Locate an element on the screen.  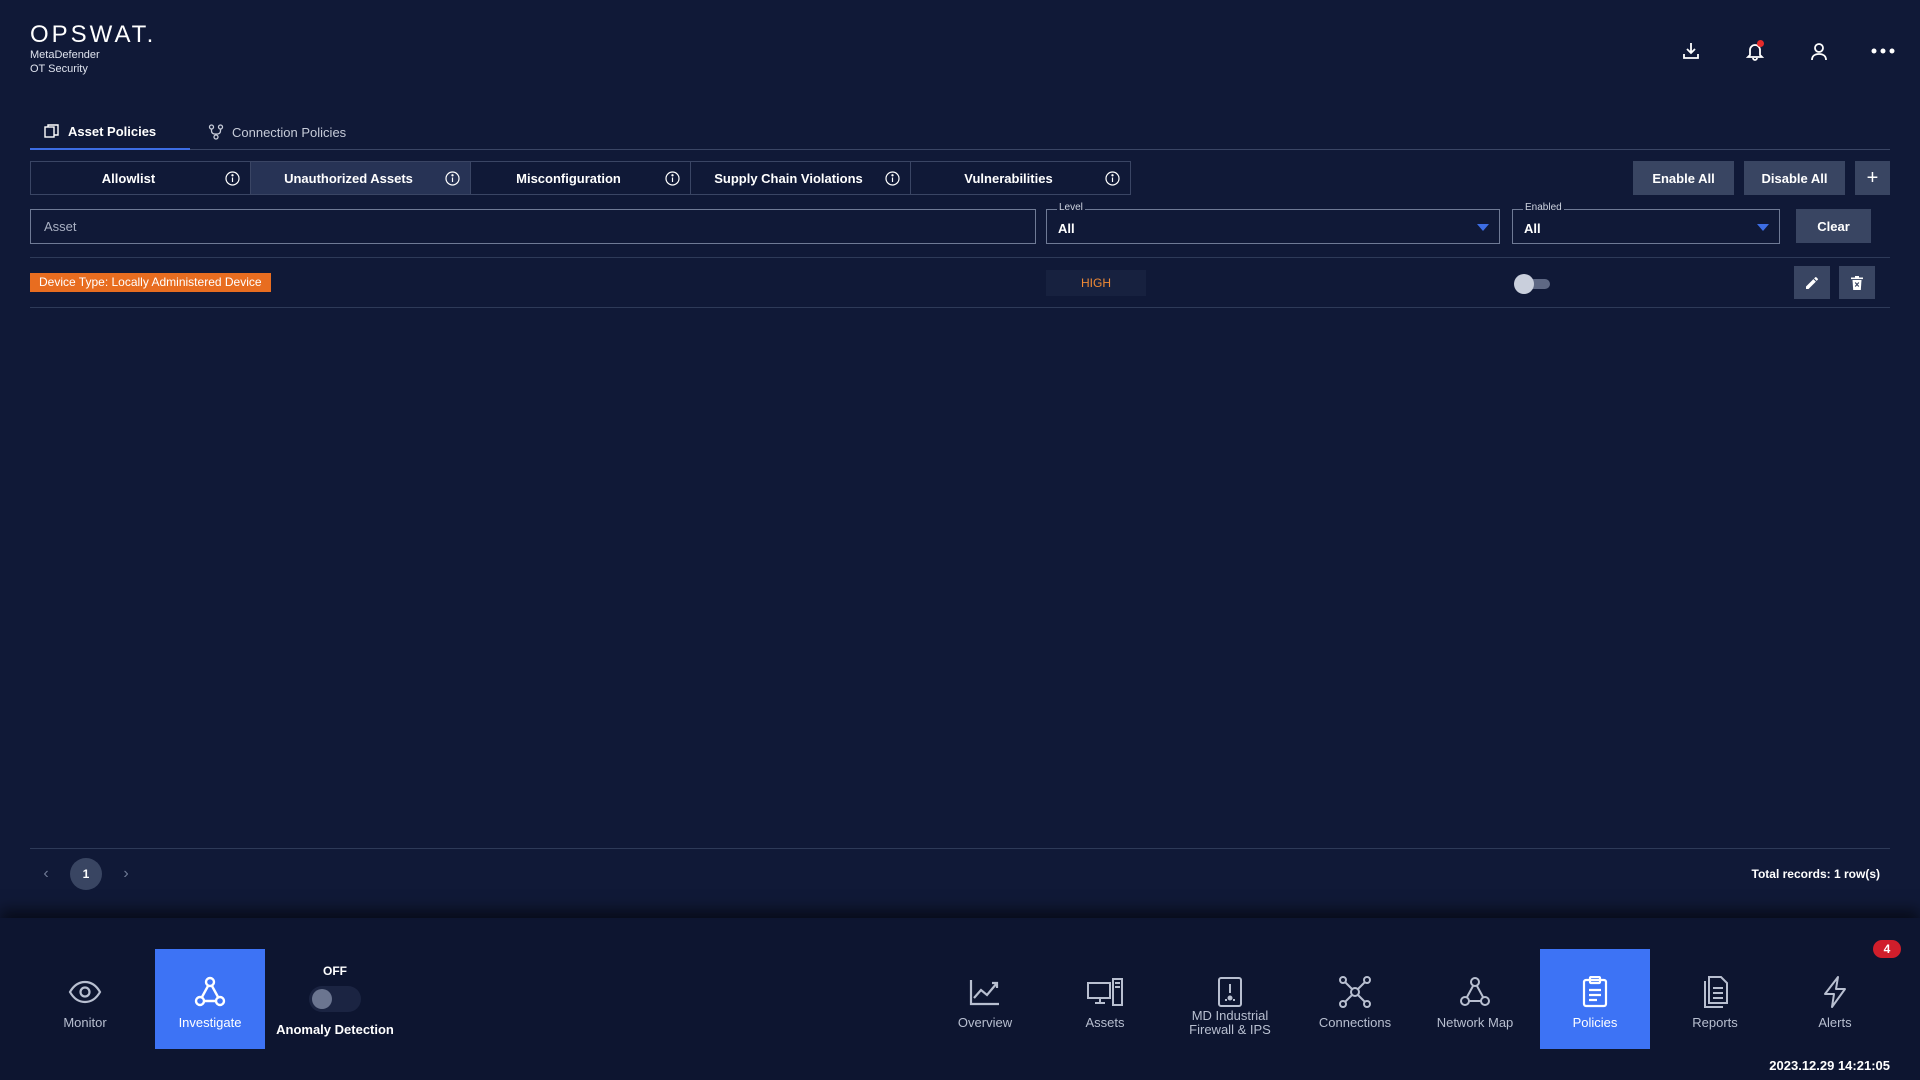
connection-policies-icon is located at coordinates (216, 132).